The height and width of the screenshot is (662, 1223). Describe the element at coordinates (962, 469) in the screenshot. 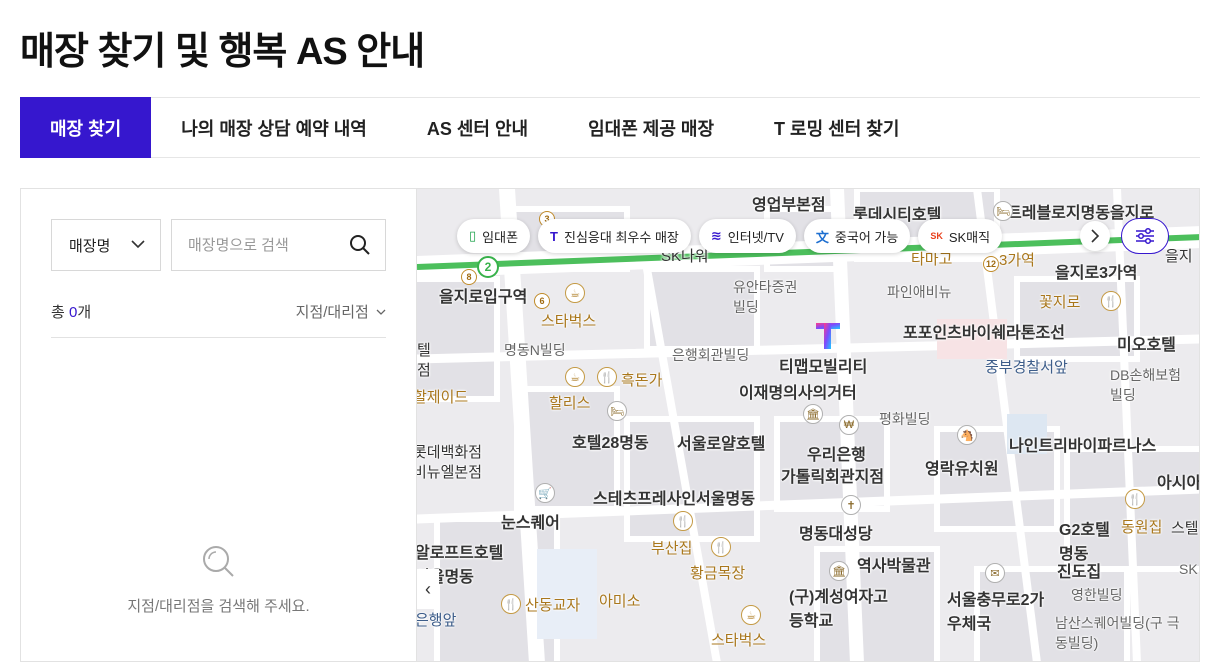

I see `map-label: 영락유치원` at that location.